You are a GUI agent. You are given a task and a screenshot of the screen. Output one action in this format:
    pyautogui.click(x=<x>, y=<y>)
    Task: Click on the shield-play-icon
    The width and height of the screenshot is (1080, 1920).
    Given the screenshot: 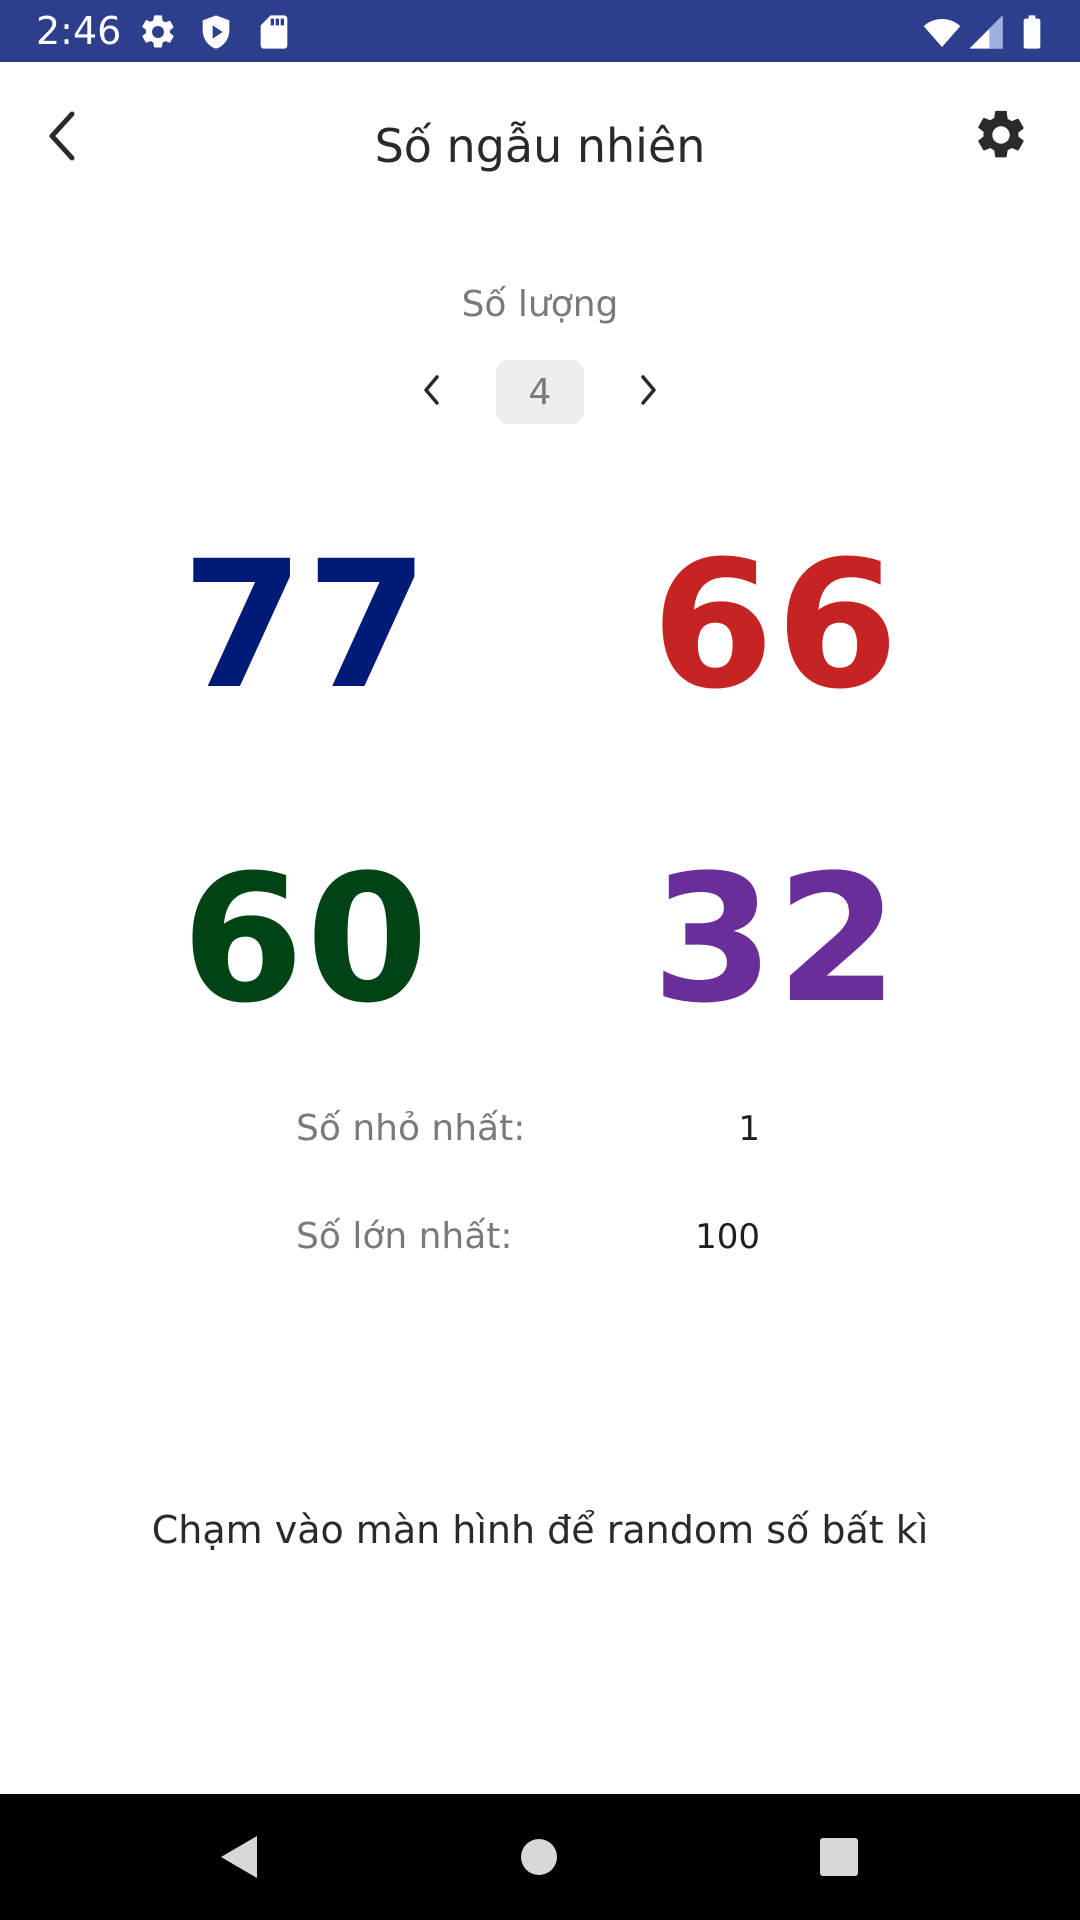 What is the action you would take?
    pyautogui.click(x=216, y=32)
    